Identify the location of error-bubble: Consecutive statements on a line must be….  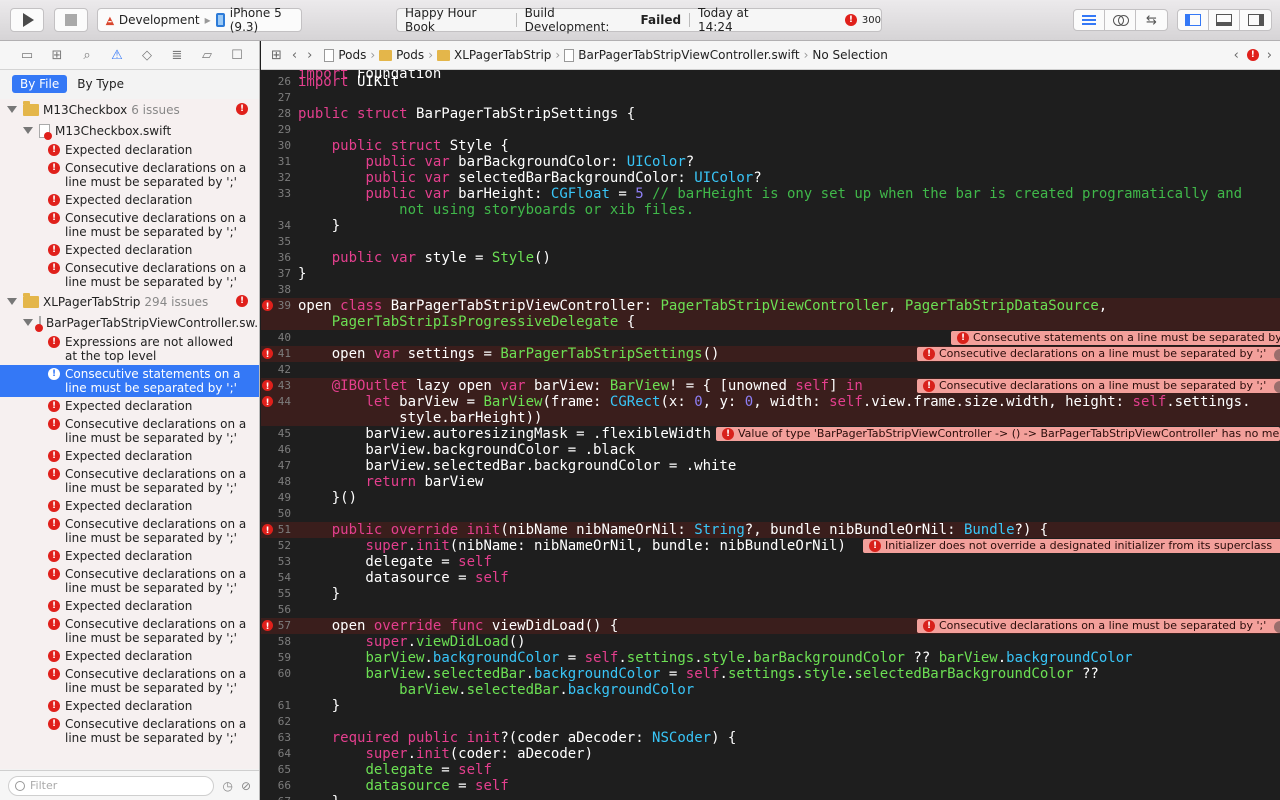
(1115, 338).